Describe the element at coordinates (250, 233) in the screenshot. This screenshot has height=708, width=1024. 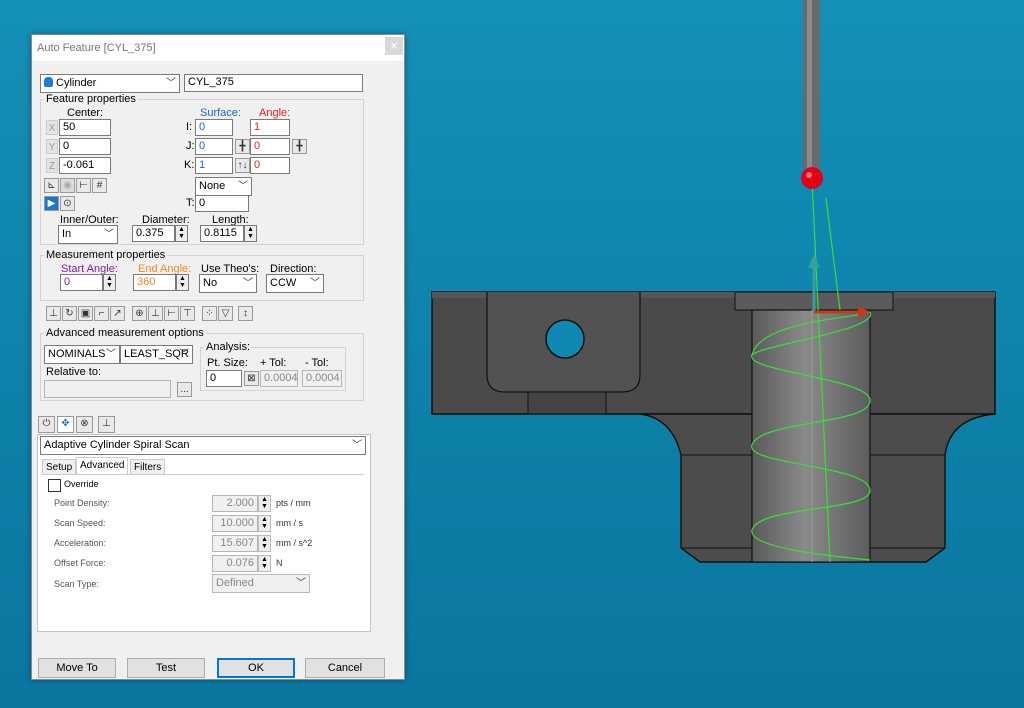
I see `length-spinner: ▲ ▼` at that location.